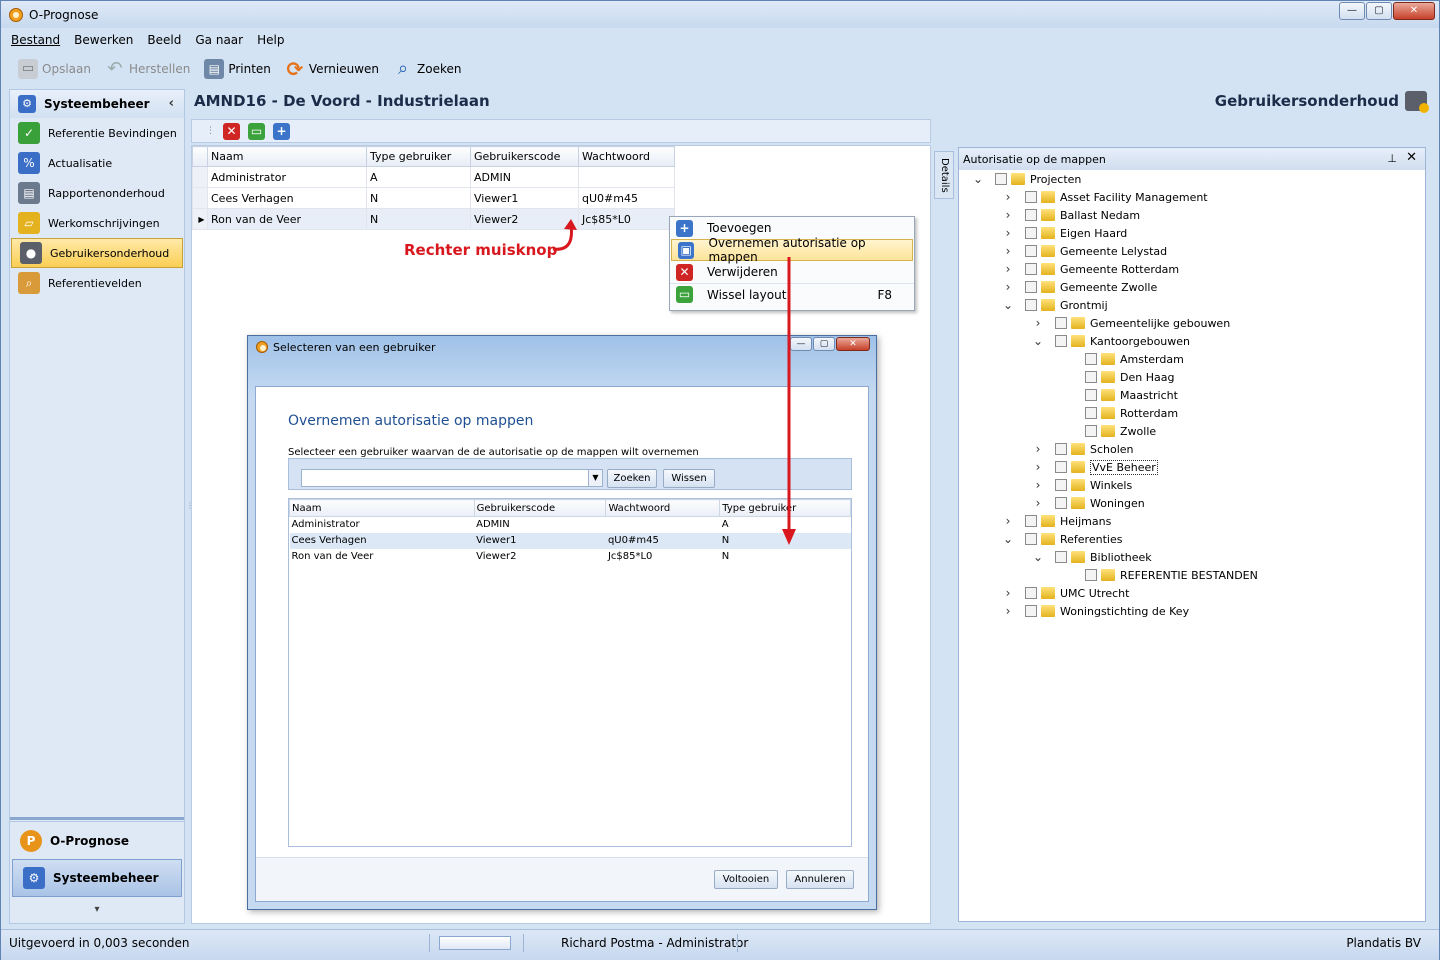  I want to click on tree-node: ⌄ Kantoorgebouwen, so click(1192, 341).